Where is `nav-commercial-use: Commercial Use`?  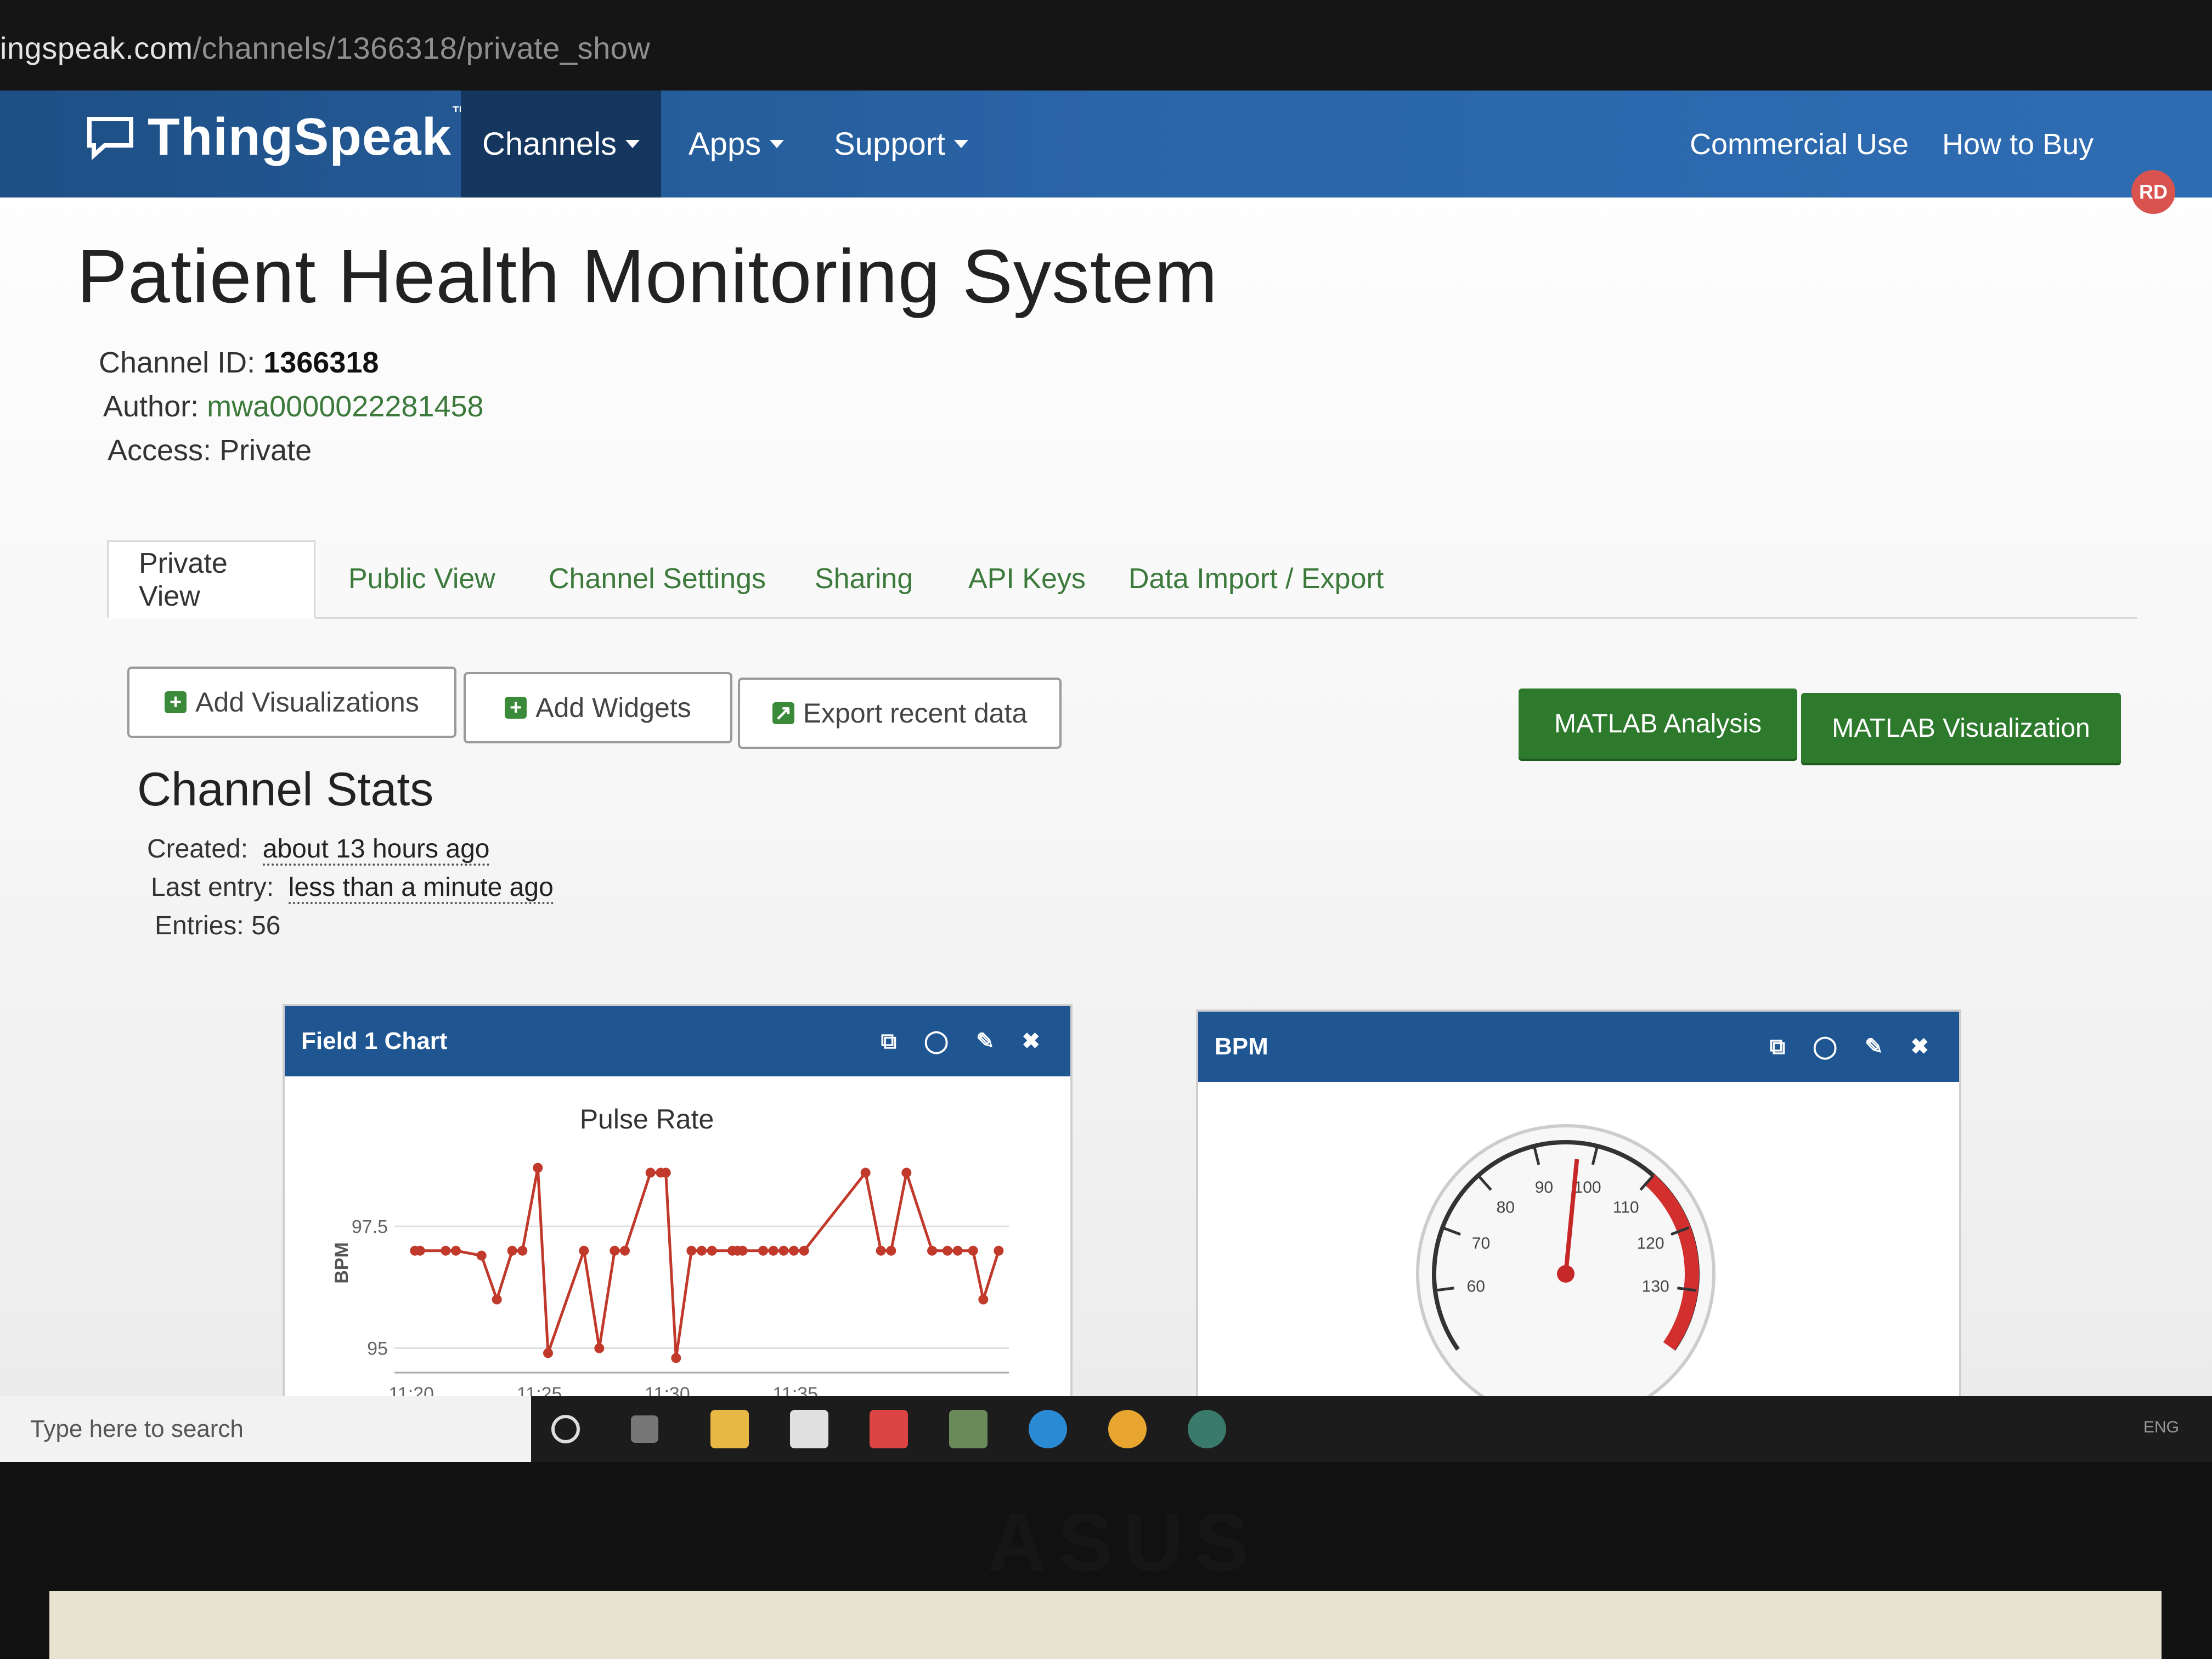 nav-commercial-use: Commercial Use is located at coordinates (1799, 144).